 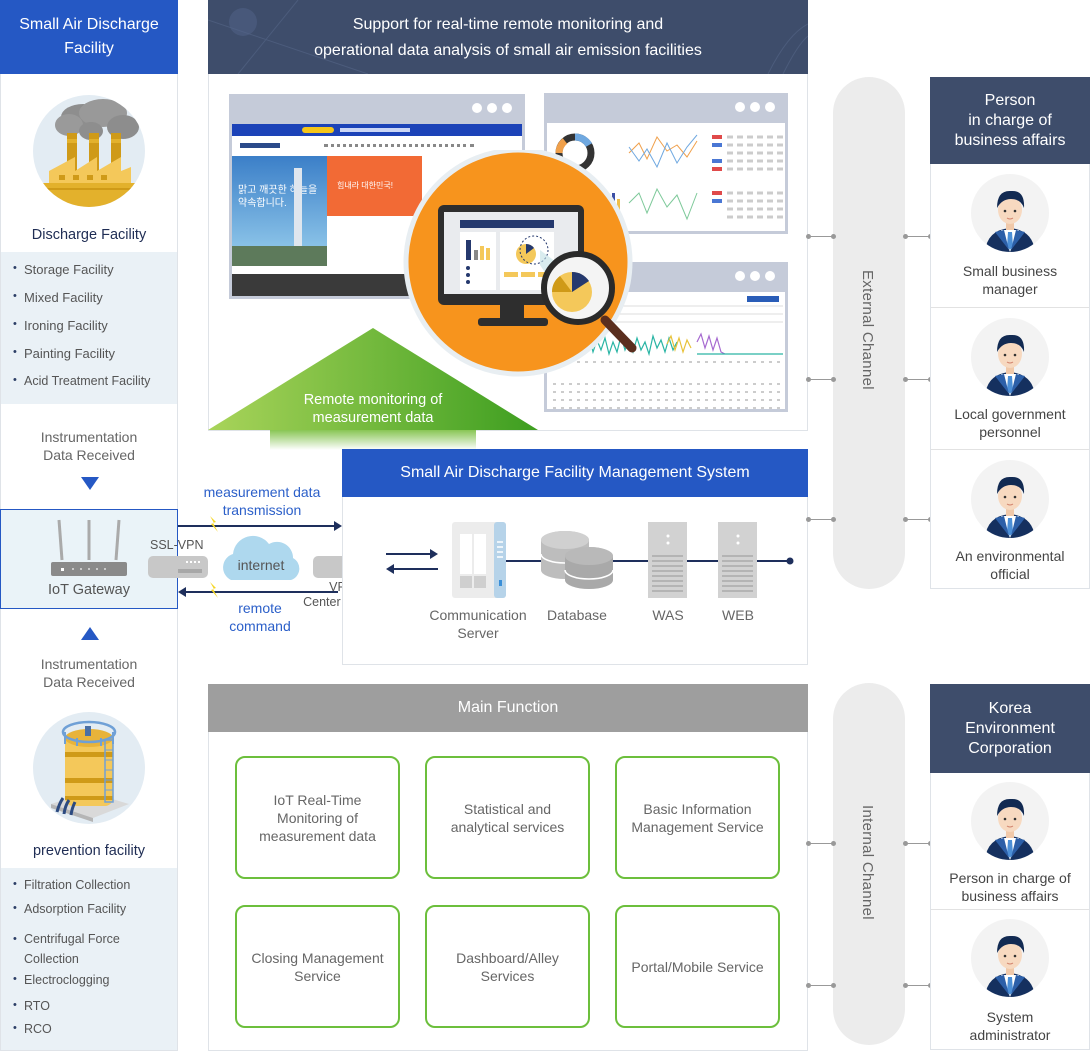 What do you see at coordinates (667, 560) in the screenshot?
I see `was-server-icon` at bounding box center [667, 560].